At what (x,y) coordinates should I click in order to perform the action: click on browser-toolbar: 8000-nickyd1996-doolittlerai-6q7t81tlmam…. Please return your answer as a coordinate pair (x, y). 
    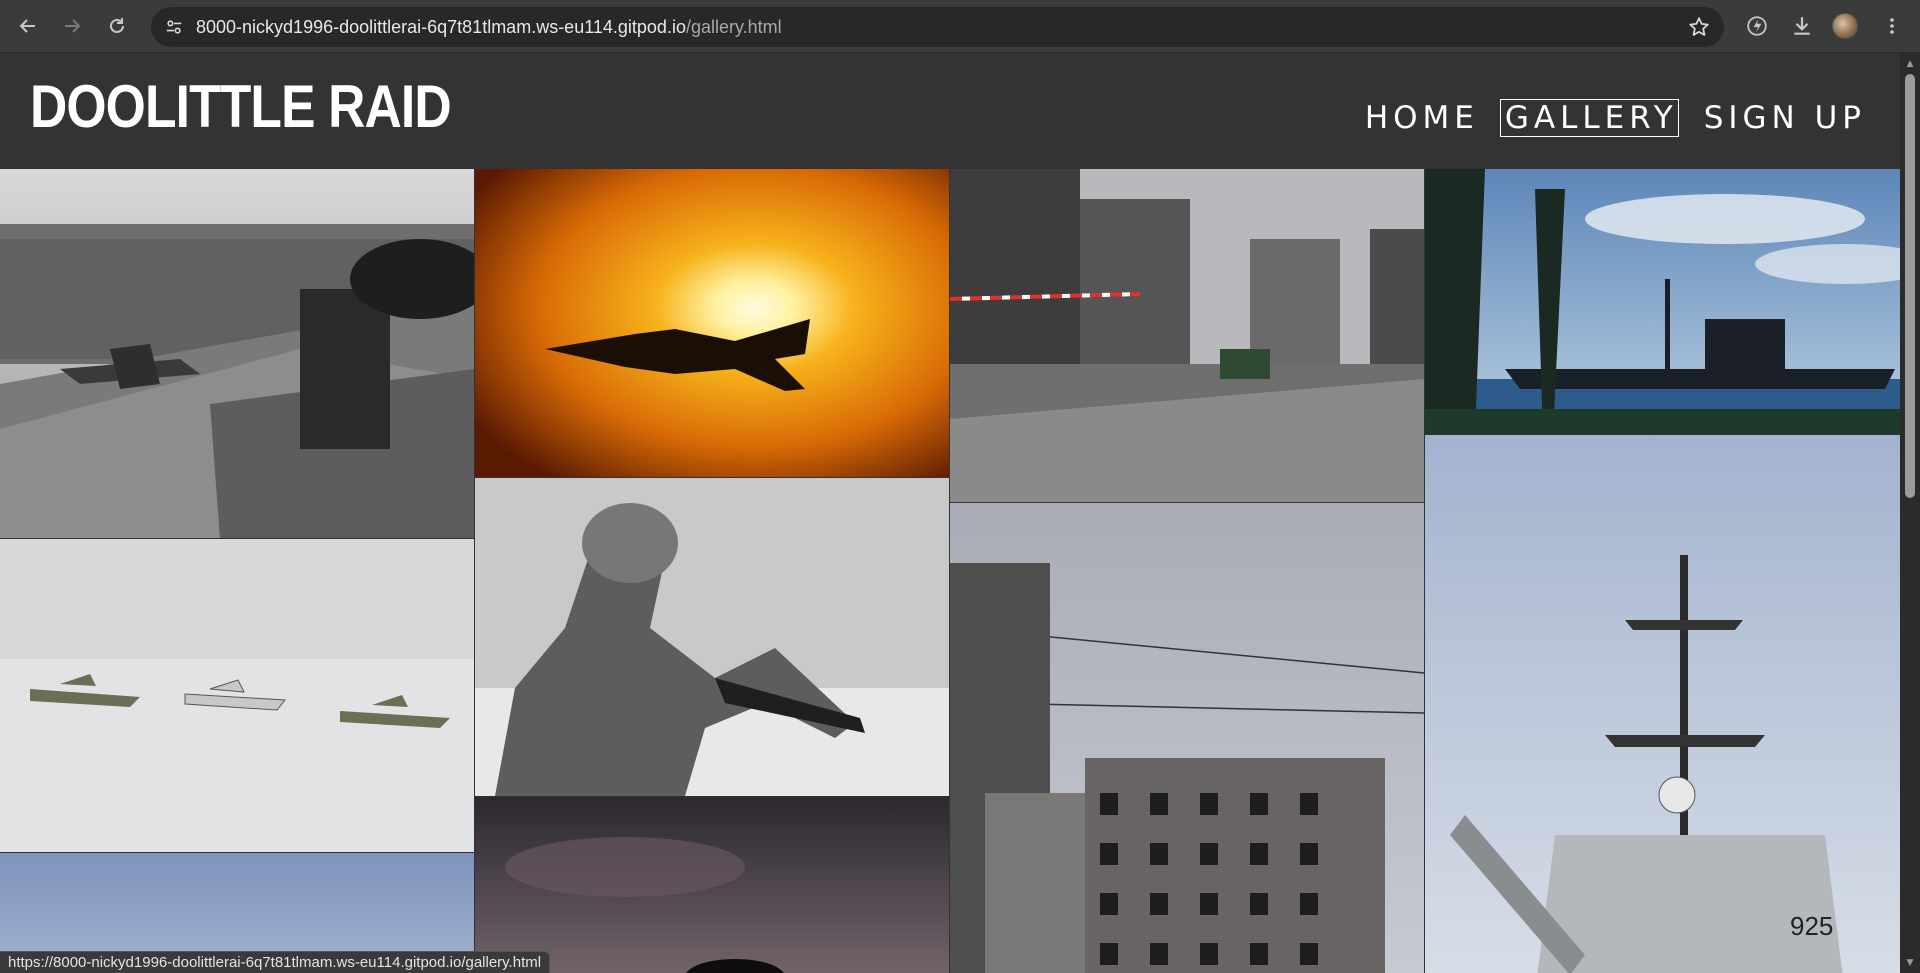
    Looking at the image, I should click on (960, 26).